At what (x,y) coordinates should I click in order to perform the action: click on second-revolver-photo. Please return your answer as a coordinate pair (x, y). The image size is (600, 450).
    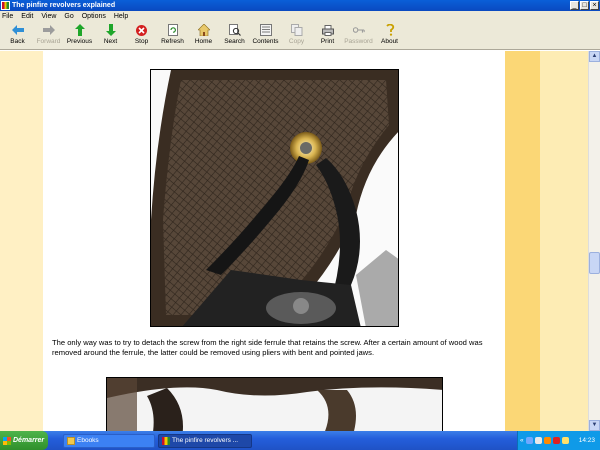
    Looking at the image, I should click on (274, 404).